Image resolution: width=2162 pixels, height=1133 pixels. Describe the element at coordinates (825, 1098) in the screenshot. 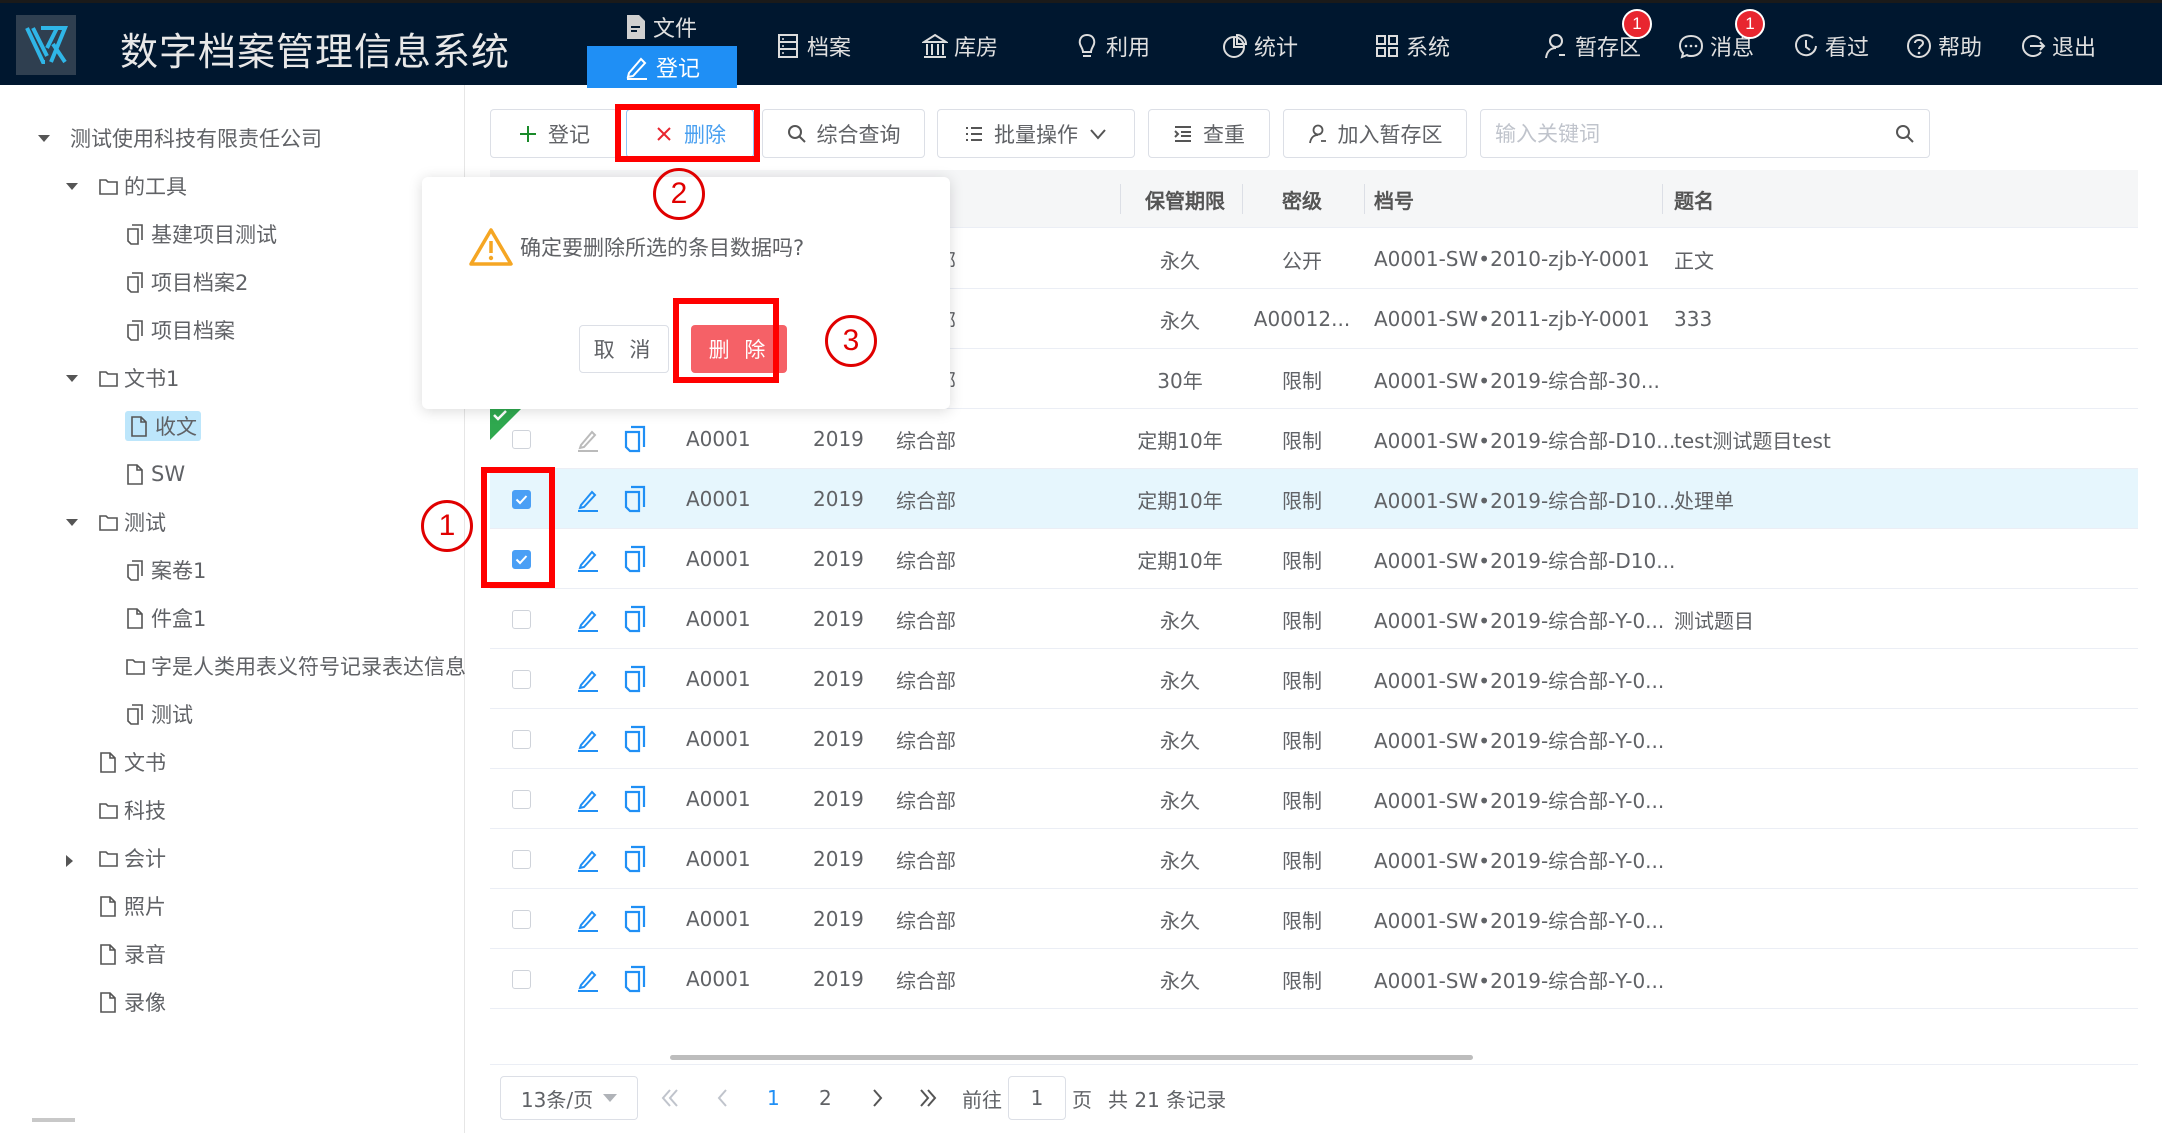

I see `page-2-button: 2` at that location.